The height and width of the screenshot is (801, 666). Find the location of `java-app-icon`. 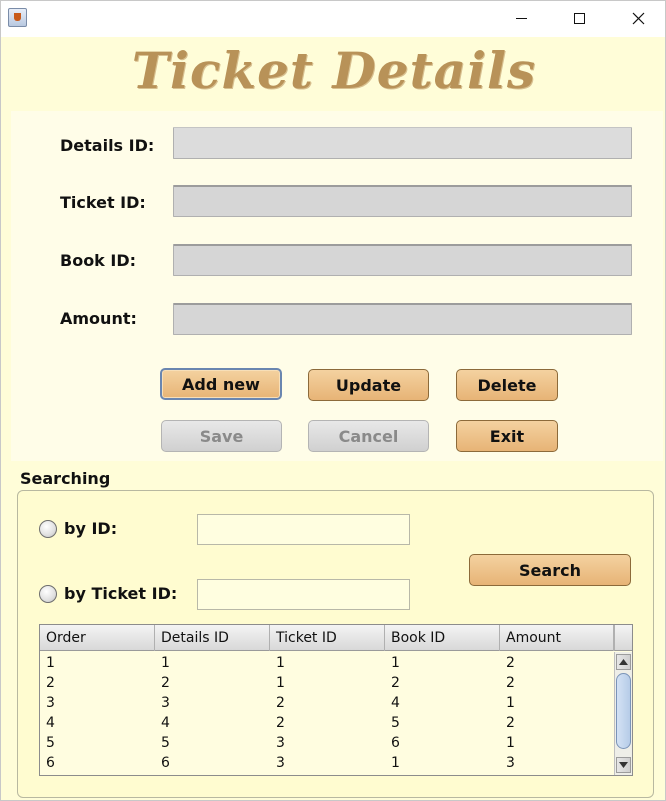

java-app-icon is located at coordinates (17, 17).